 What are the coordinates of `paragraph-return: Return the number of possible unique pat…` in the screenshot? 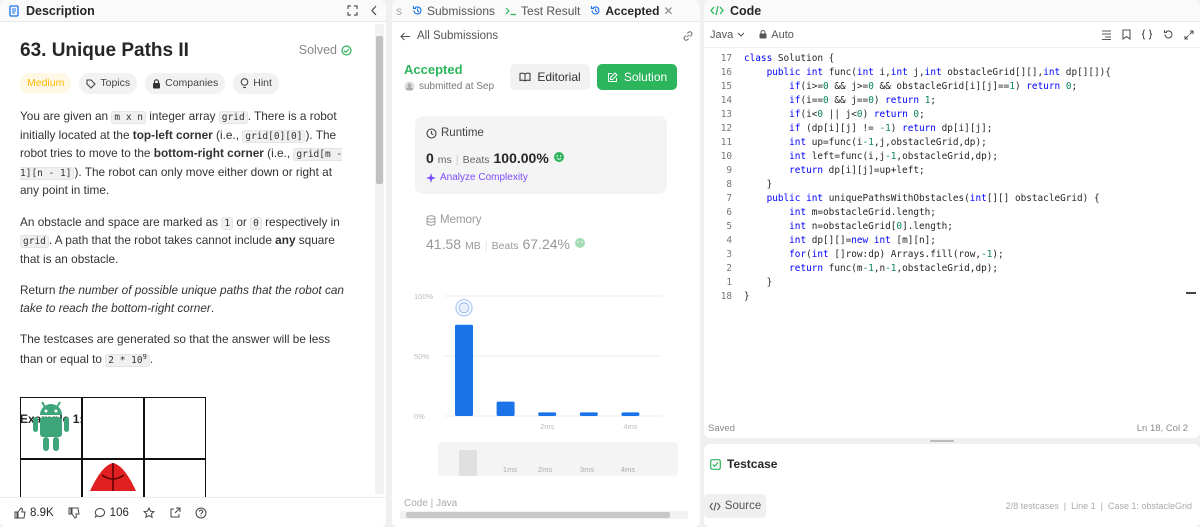 It's located at (182, 299).